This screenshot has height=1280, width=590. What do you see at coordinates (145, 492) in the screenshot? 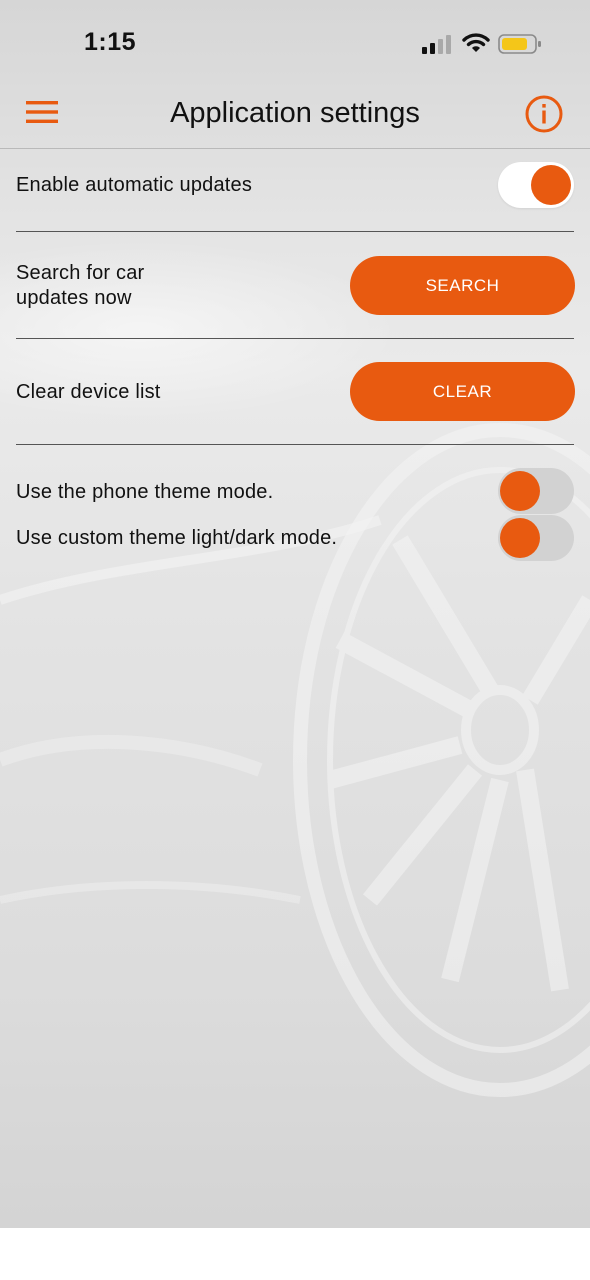
I see `phone-theme-label: Use the phone theme mode.` at bounding box center [145, 492].